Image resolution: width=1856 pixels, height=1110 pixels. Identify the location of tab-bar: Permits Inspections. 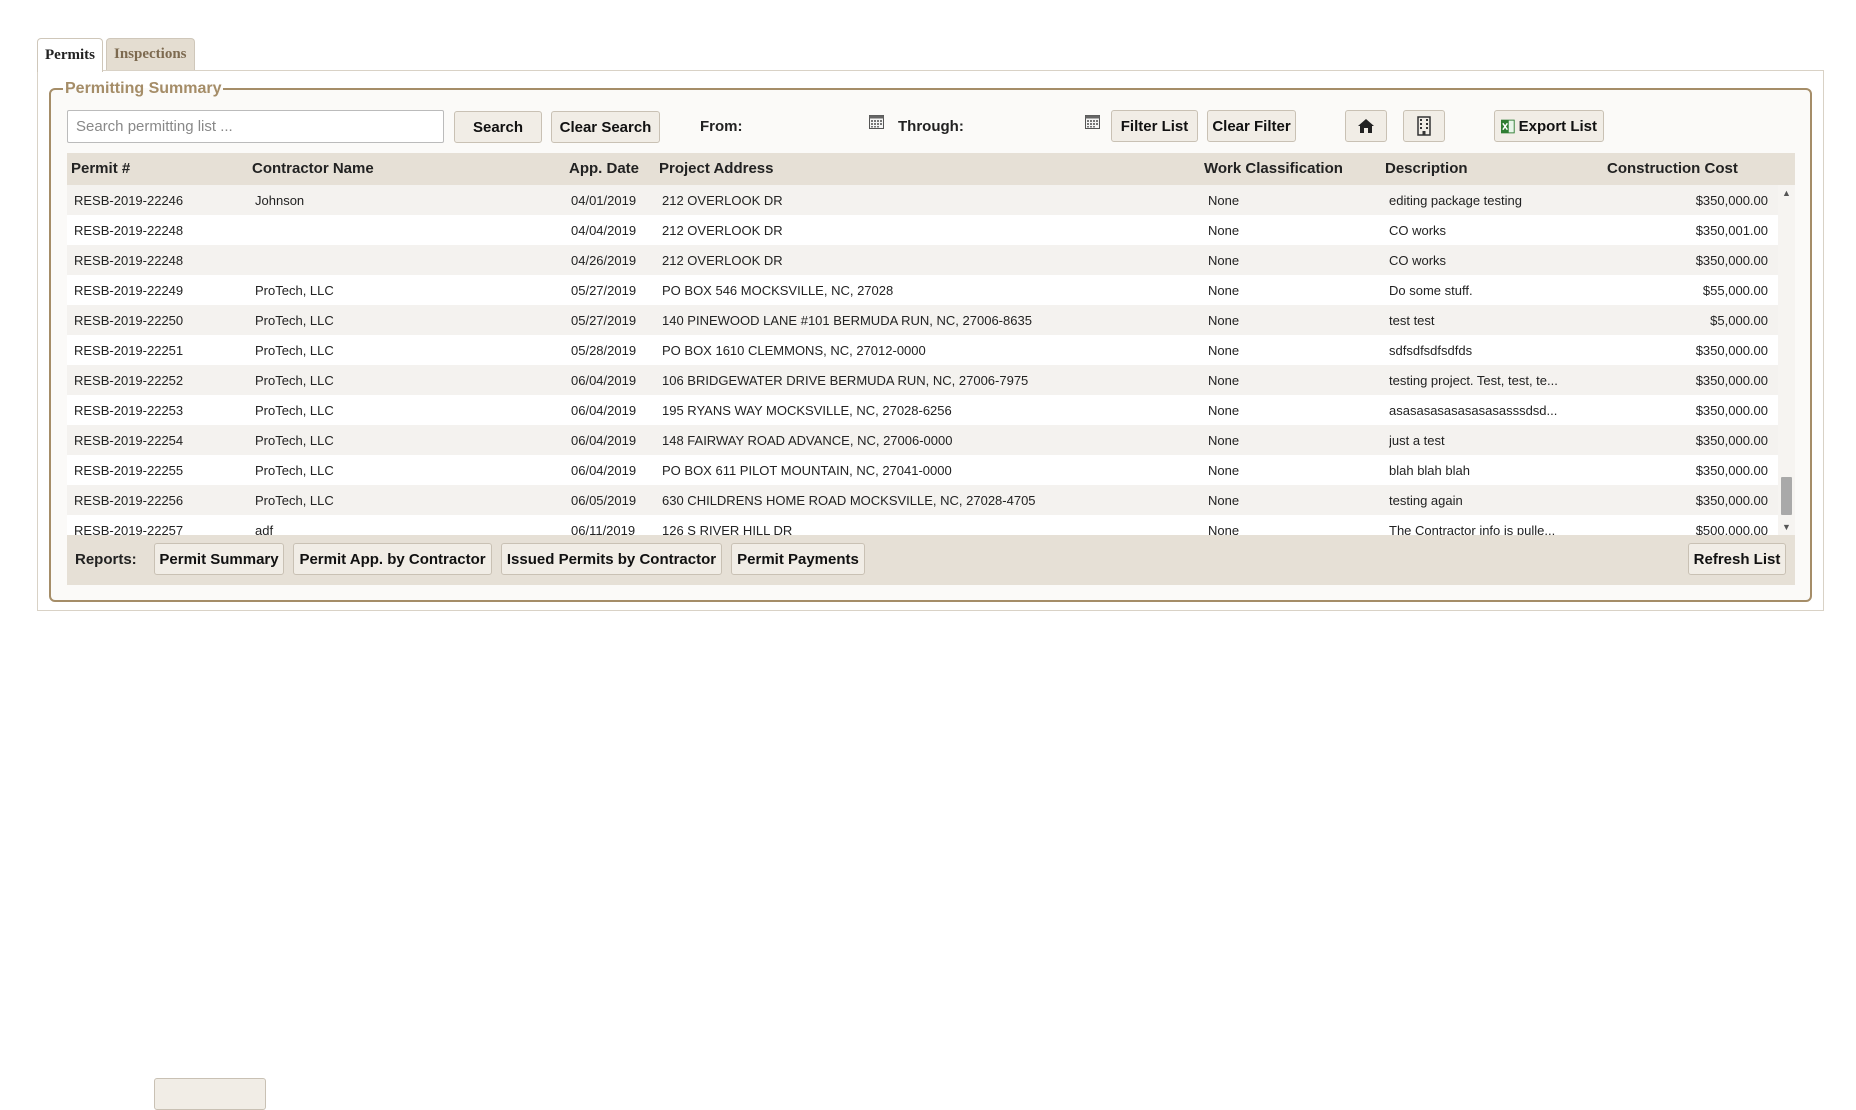
(117, 55).